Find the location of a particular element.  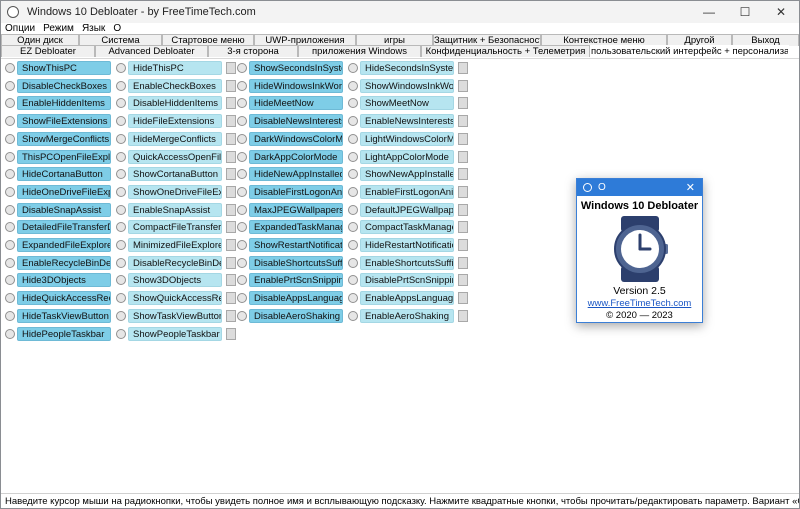

option-button: ShowThisPC is located at coordinates (64, 68).